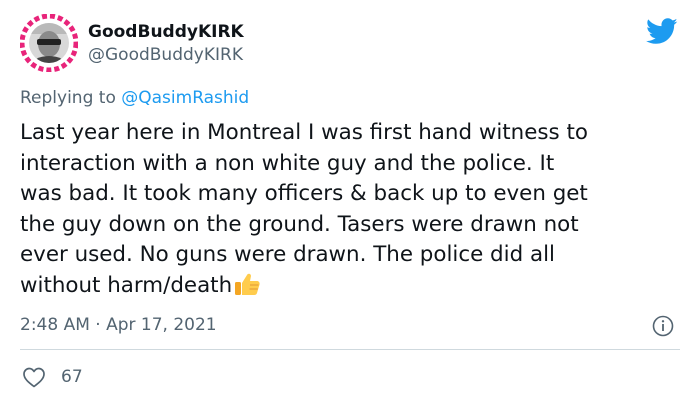 The image size is (700, 403). What do you see at coordinates (49, 43) in the screenshot?
I see `avatar` at bounding box center [49, 43].